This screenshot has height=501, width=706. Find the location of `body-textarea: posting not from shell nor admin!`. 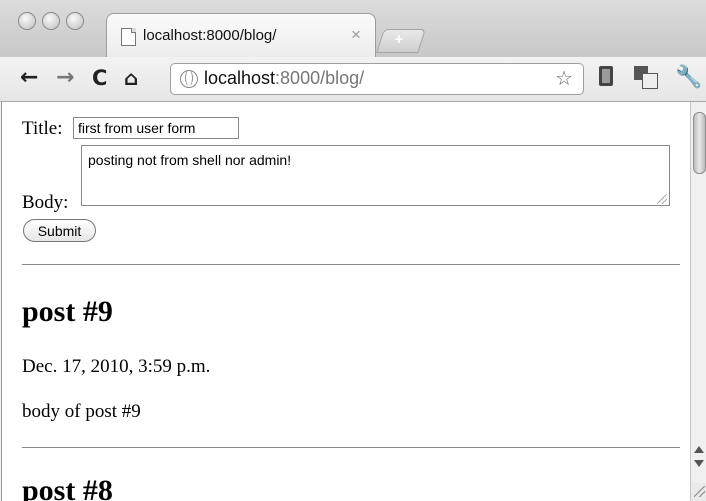

body-textarea: posting not from shell nor admin! is located at coordinates (375, 175).